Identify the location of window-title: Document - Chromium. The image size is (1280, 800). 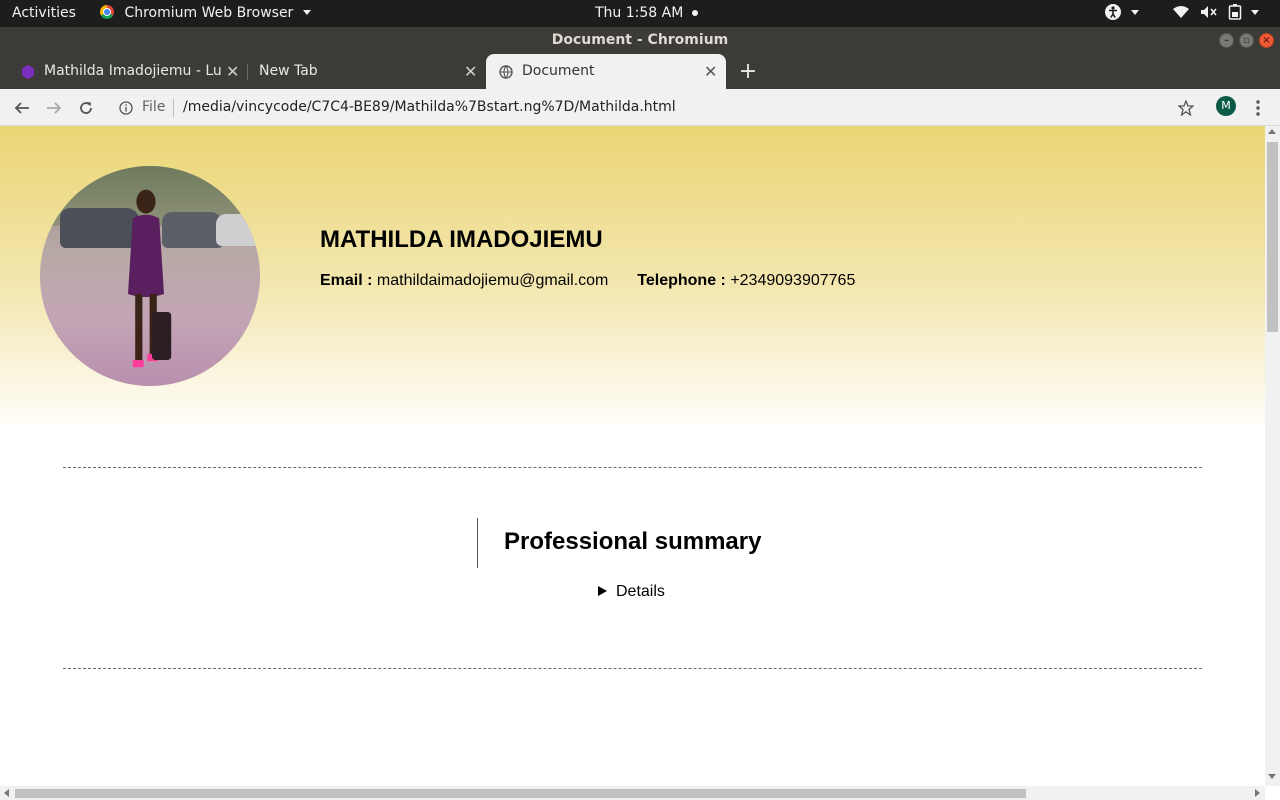
(640, 40).